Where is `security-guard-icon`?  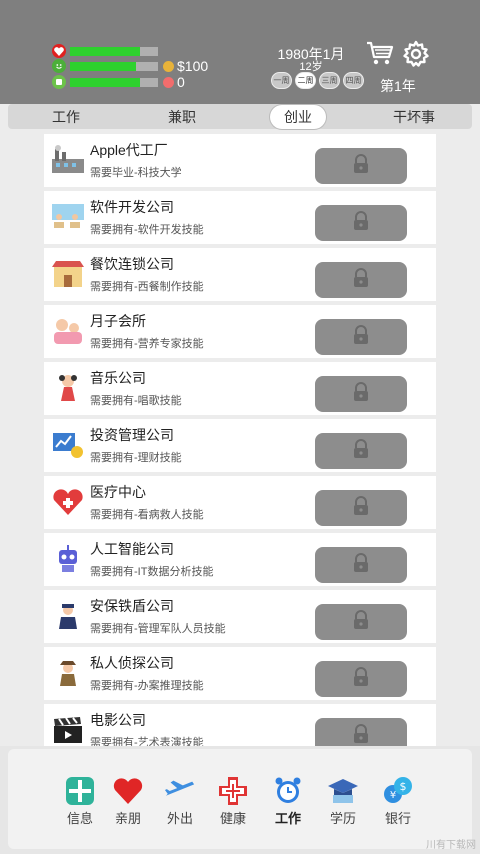
security-guard-icon is located at coordinates (68, 616).